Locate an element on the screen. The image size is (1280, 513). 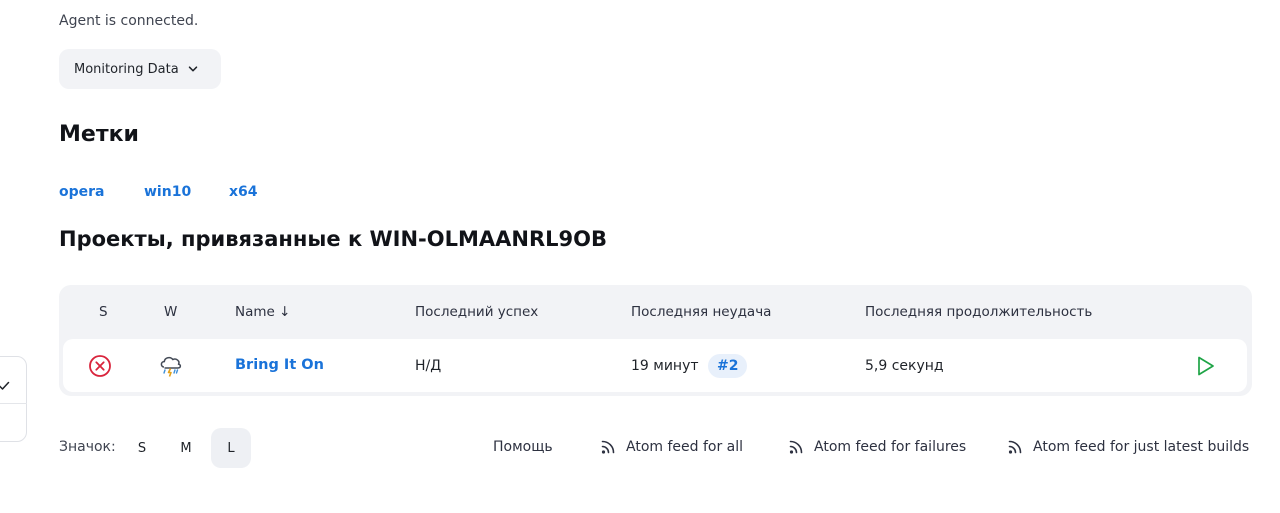
icon-size-m-button: M is located at coordinates (186, 448).